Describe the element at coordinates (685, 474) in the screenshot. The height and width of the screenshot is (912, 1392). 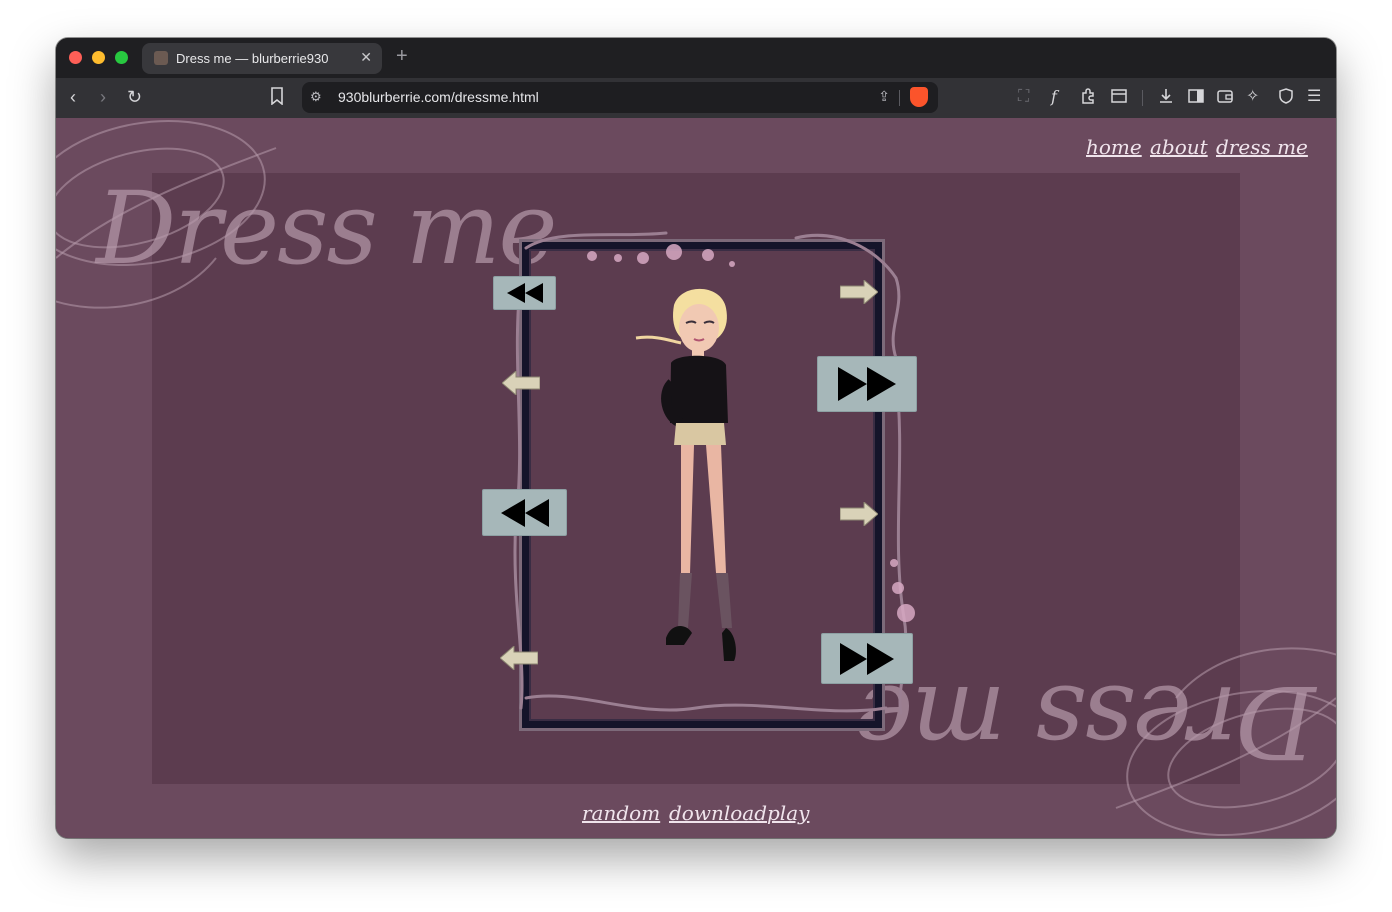
I see `doll-figure` at that location.